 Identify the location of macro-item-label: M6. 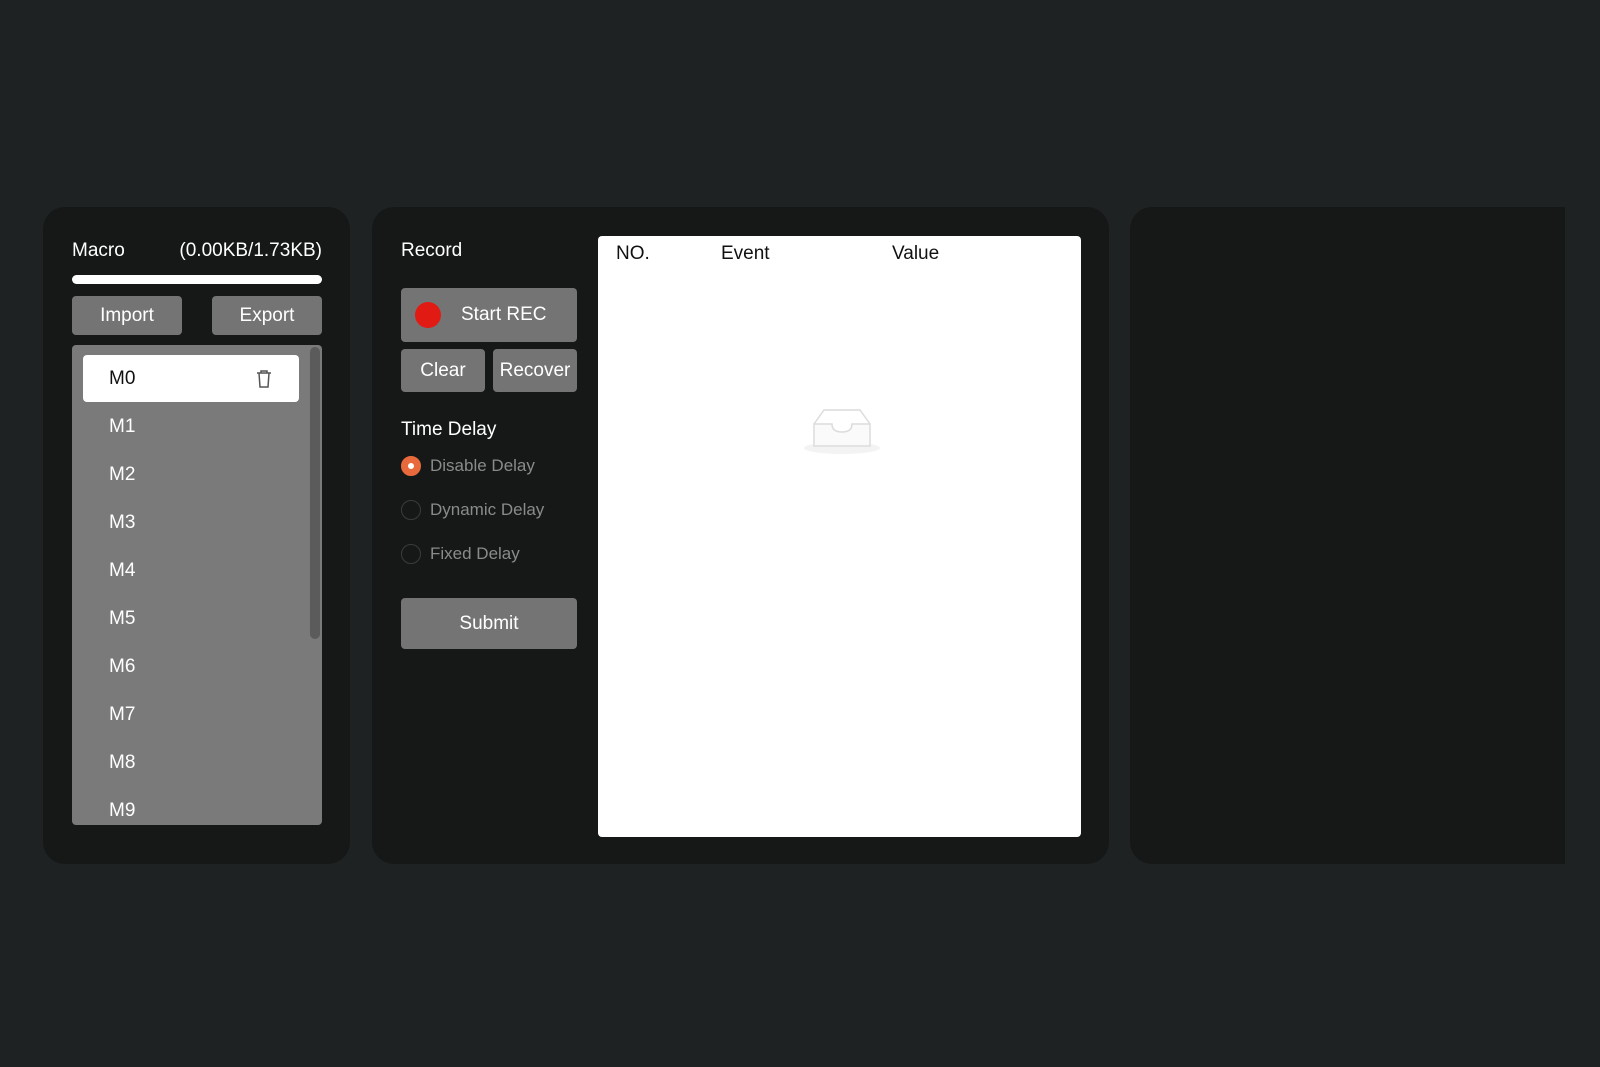
(122, 666).